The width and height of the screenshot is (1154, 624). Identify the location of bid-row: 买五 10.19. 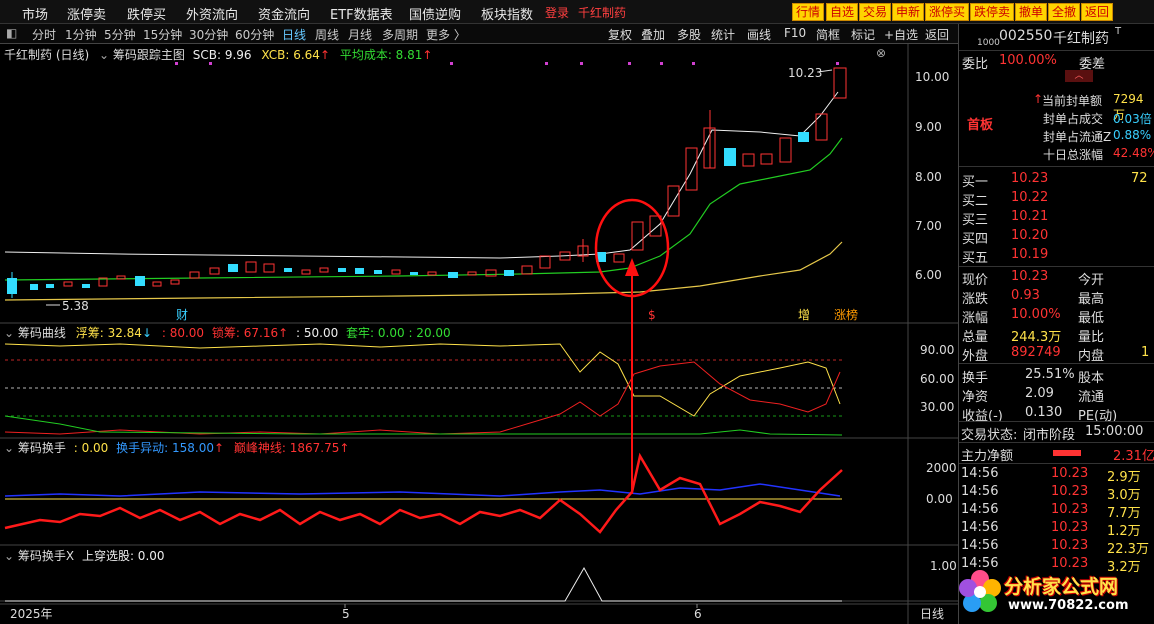
(1056, 256).